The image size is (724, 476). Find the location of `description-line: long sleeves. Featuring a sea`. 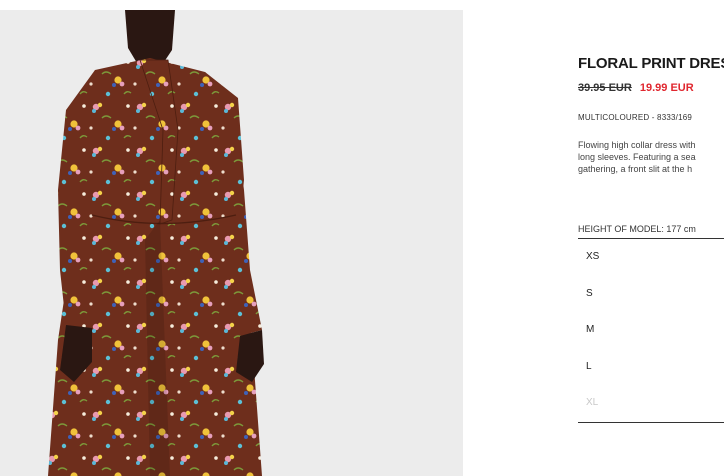

description-line: long sleeves. Featuring a sea is located at coordinates (637, 157).